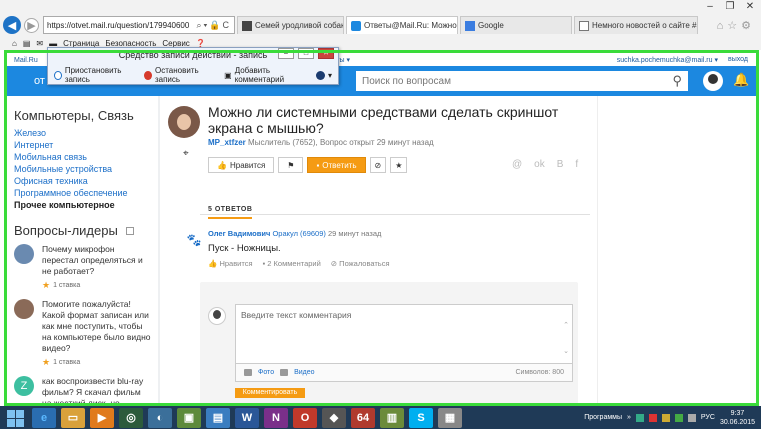 This screenshot has width=761, height=429. What do you see at coordinates (636, 25) in the screenshot?
I see `tab-4: Немного новостей о сайте #3` at bounding box center [636, 25].